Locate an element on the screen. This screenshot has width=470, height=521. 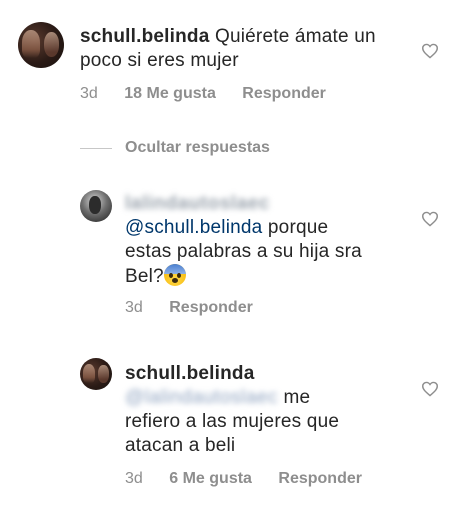
reply-1-body-3: Bel? is located at coordinates (144, 276).